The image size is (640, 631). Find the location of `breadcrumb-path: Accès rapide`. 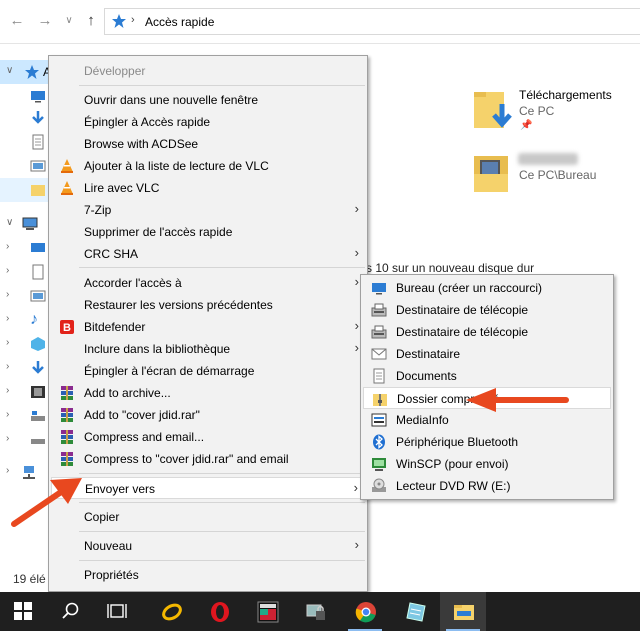

breadcrumb-path: Accès rapide is located at coordinates (179, 22).